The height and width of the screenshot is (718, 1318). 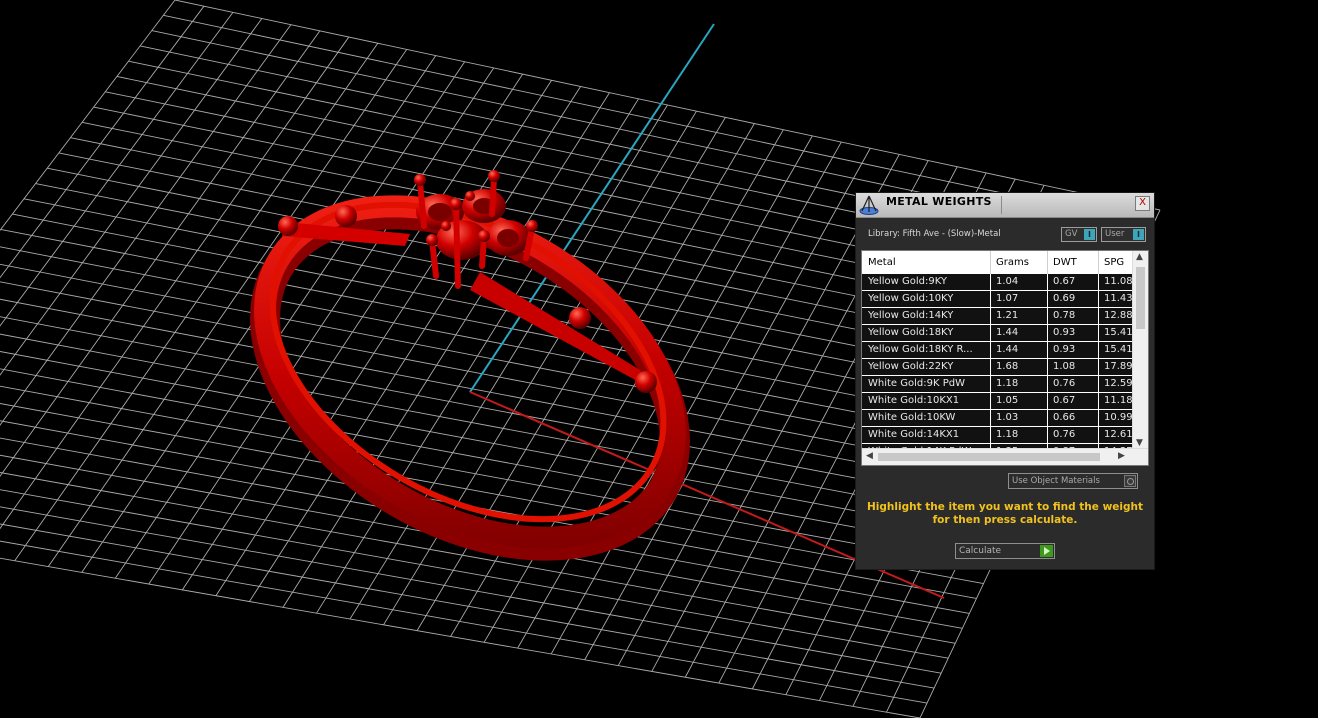 What do you see at coordinates (1079, 234) in the screenshot?
I see `gv-toggle-button: GV I` at bounding box center [1079, 234].